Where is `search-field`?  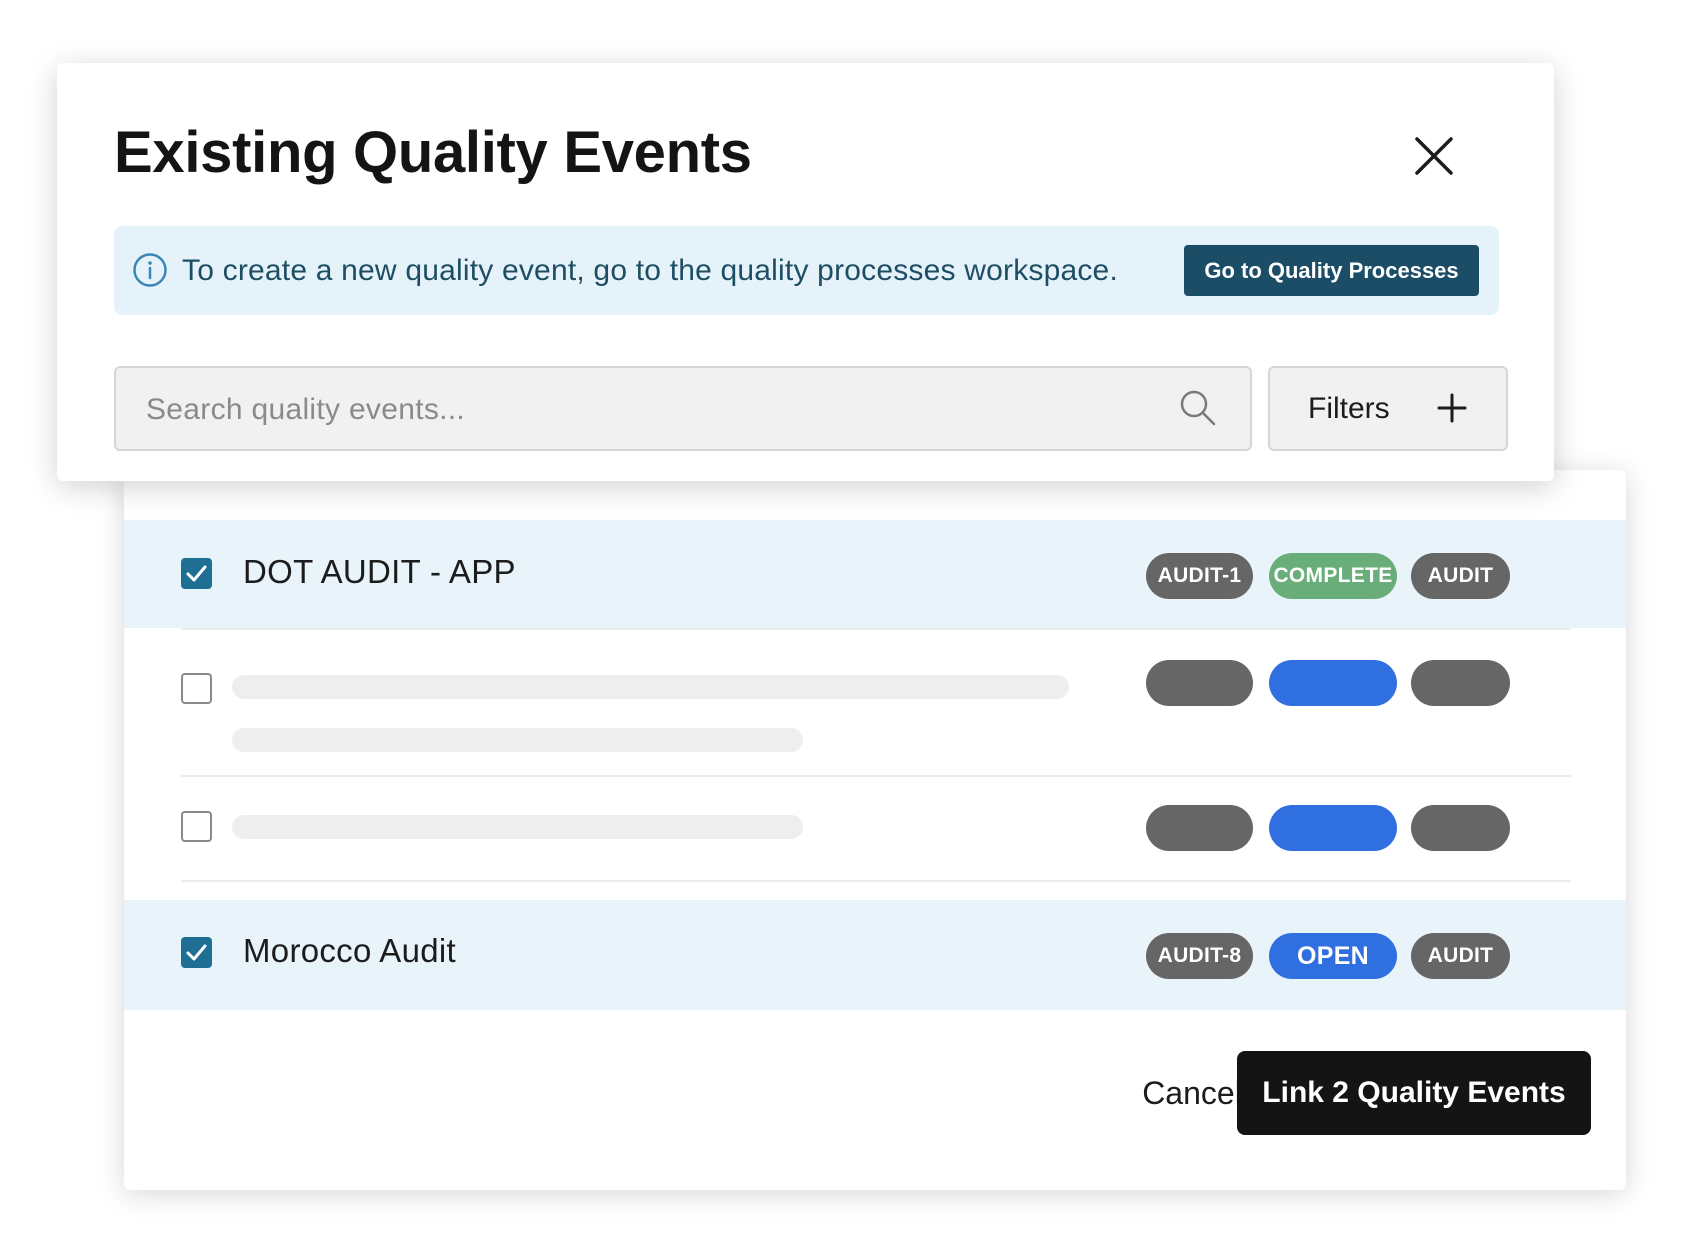 search-field is located at coordinates (683, 408).